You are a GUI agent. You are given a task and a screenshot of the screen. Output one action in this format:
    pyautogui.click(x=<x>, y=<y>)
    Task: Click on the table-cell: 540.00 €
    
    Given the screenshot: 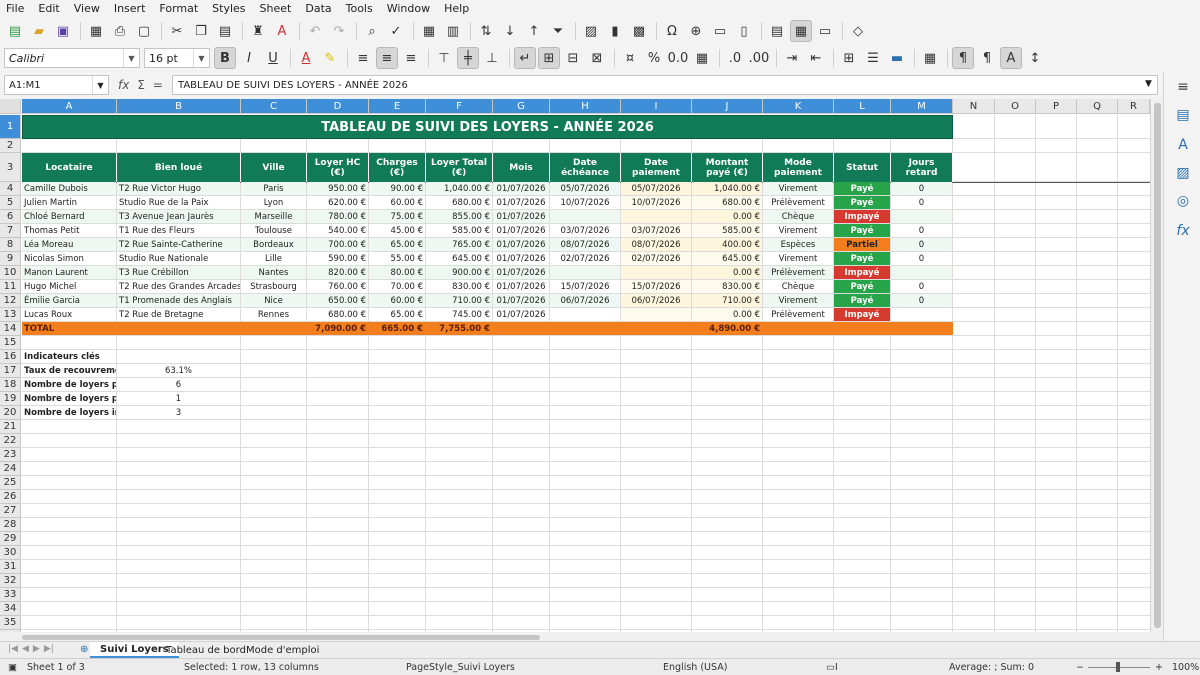 What is the action you would take?
    pyautogui.click(x=337, y=230)
    